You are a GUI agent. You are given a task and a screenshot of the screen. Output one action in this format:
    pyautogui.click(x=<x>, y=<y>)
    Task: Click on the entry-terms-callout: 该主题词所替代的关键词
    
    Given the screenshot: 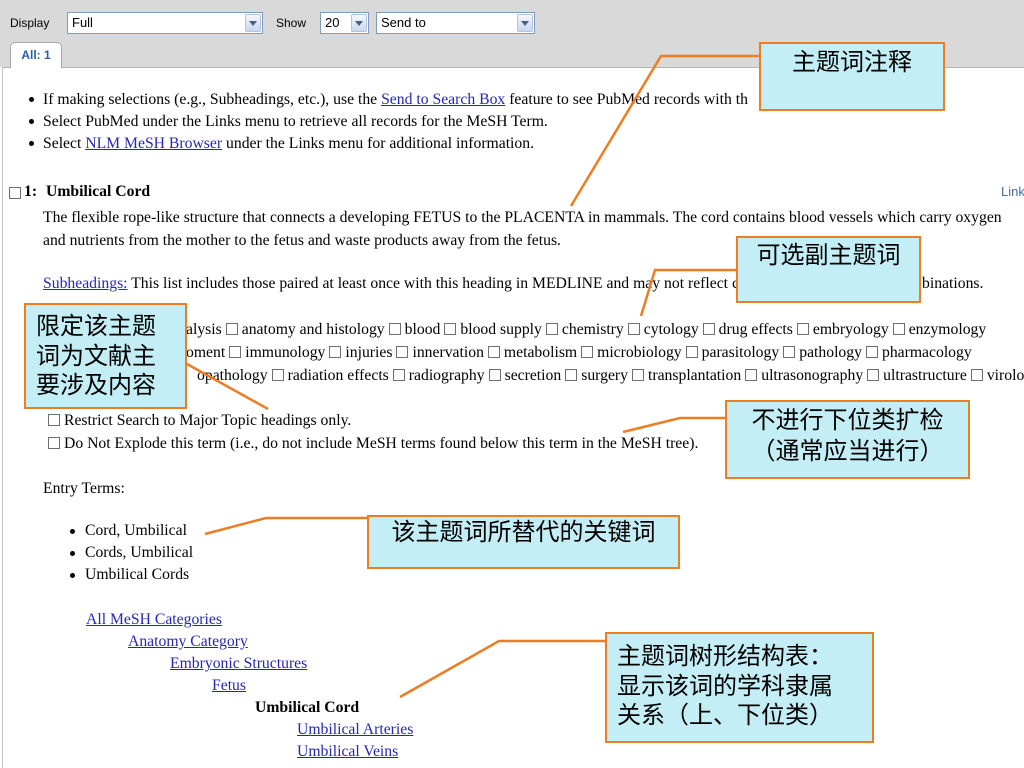 What is the action you would take?
    pyautogui.click(x=523, y=542)
    